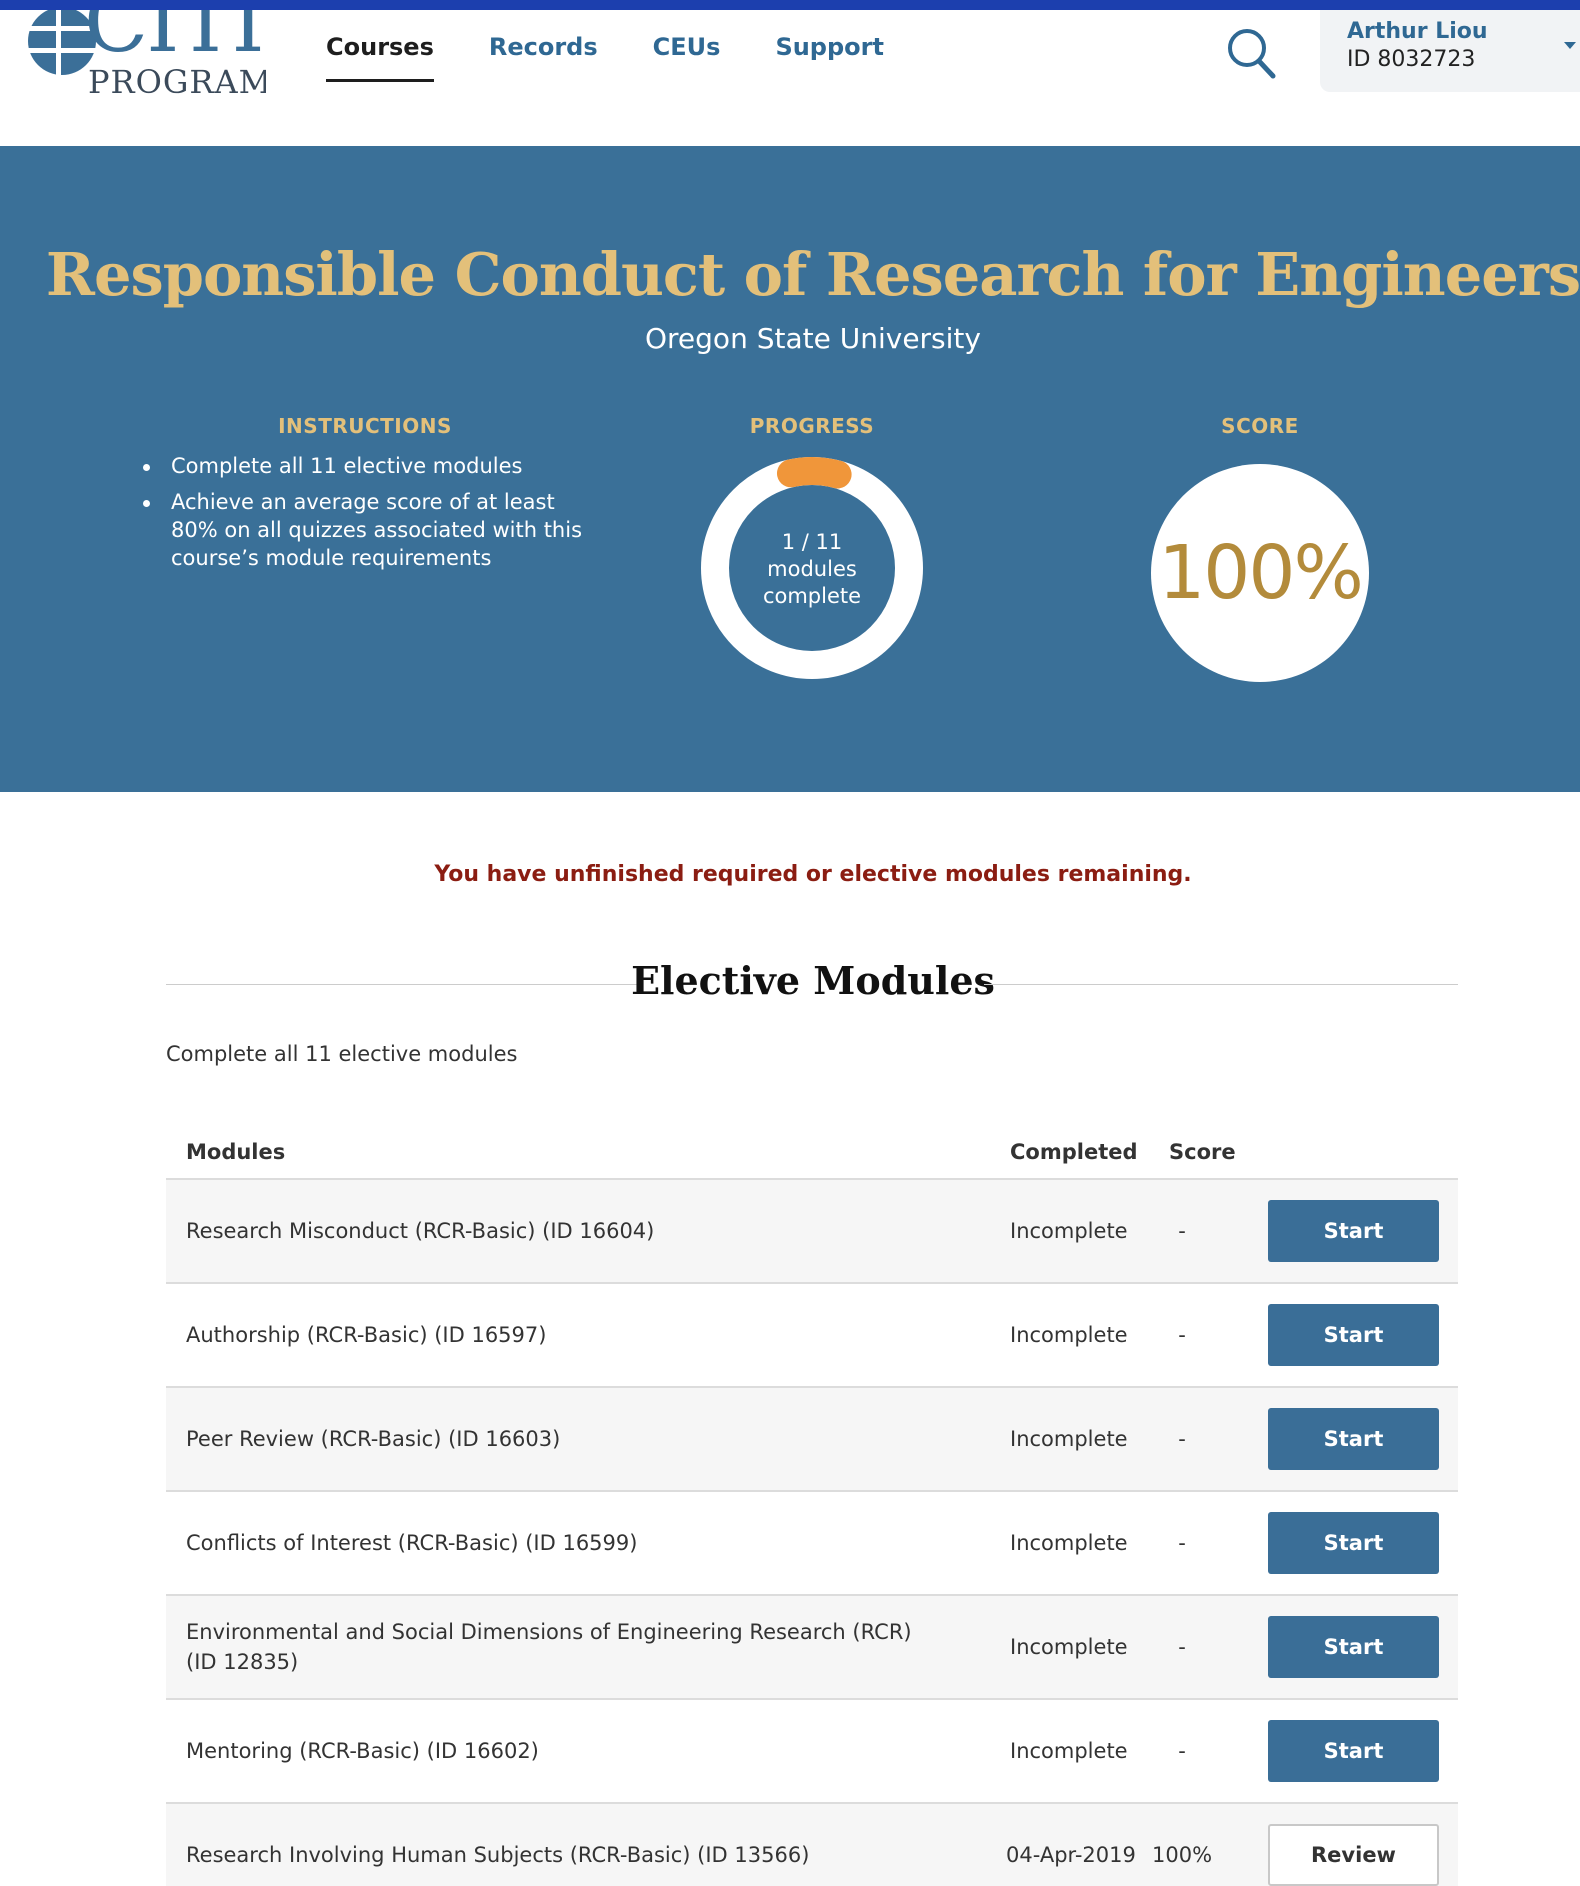  Describe the element at coordinates (365, 466) in the screenshot. I see `instruction-item: Complete all 11 elective modules` at that location.